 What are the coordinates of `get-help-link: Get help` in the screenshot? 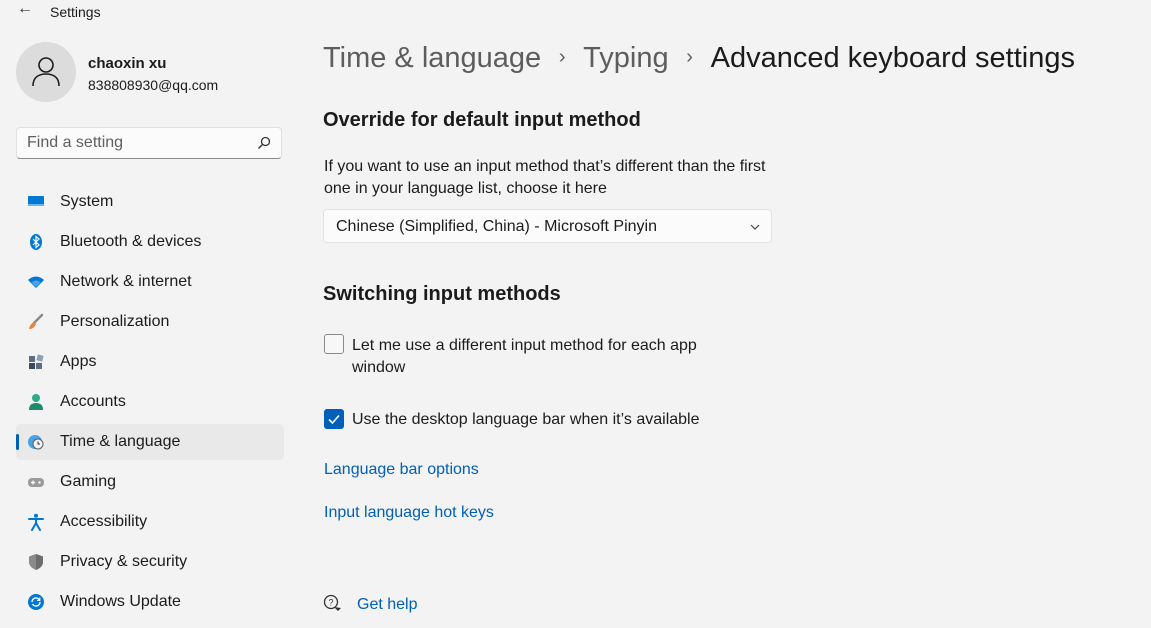 It's located at (387, 605).